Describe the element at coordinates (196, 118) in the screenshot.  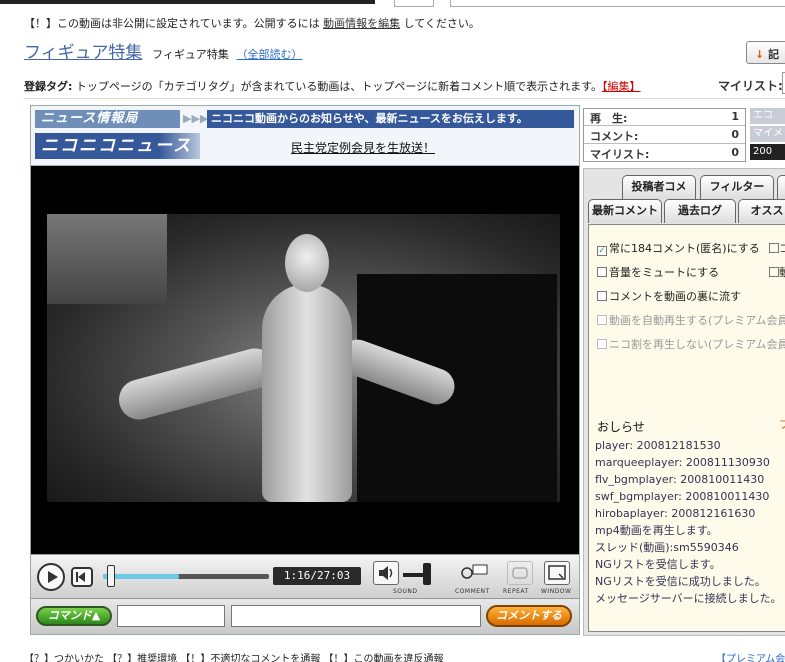
I see `news-arrows: ▶▶▶` at that location.